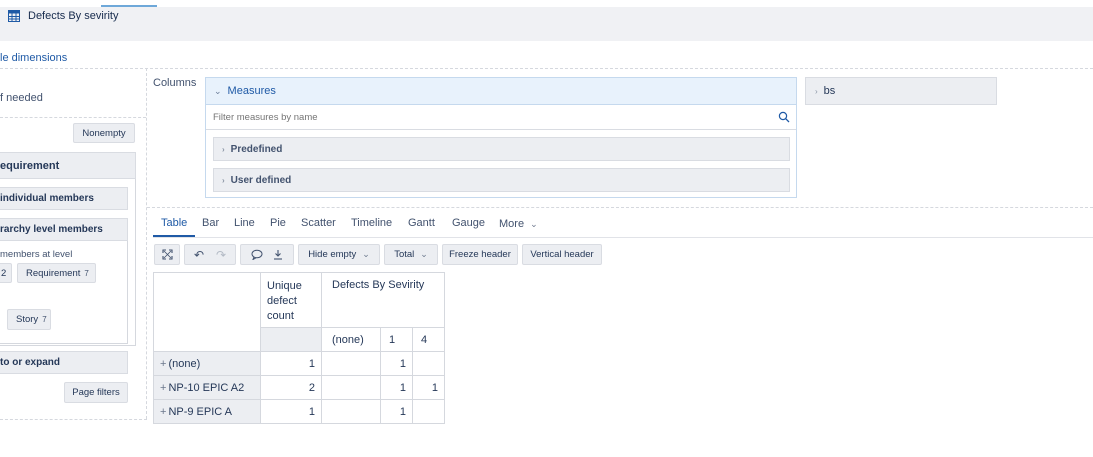 The width and height of the screenshot is (1093, 457). Describe the element at coordinates (291, 339) in the screenshot. I see `header-spacer-cell` at that location.